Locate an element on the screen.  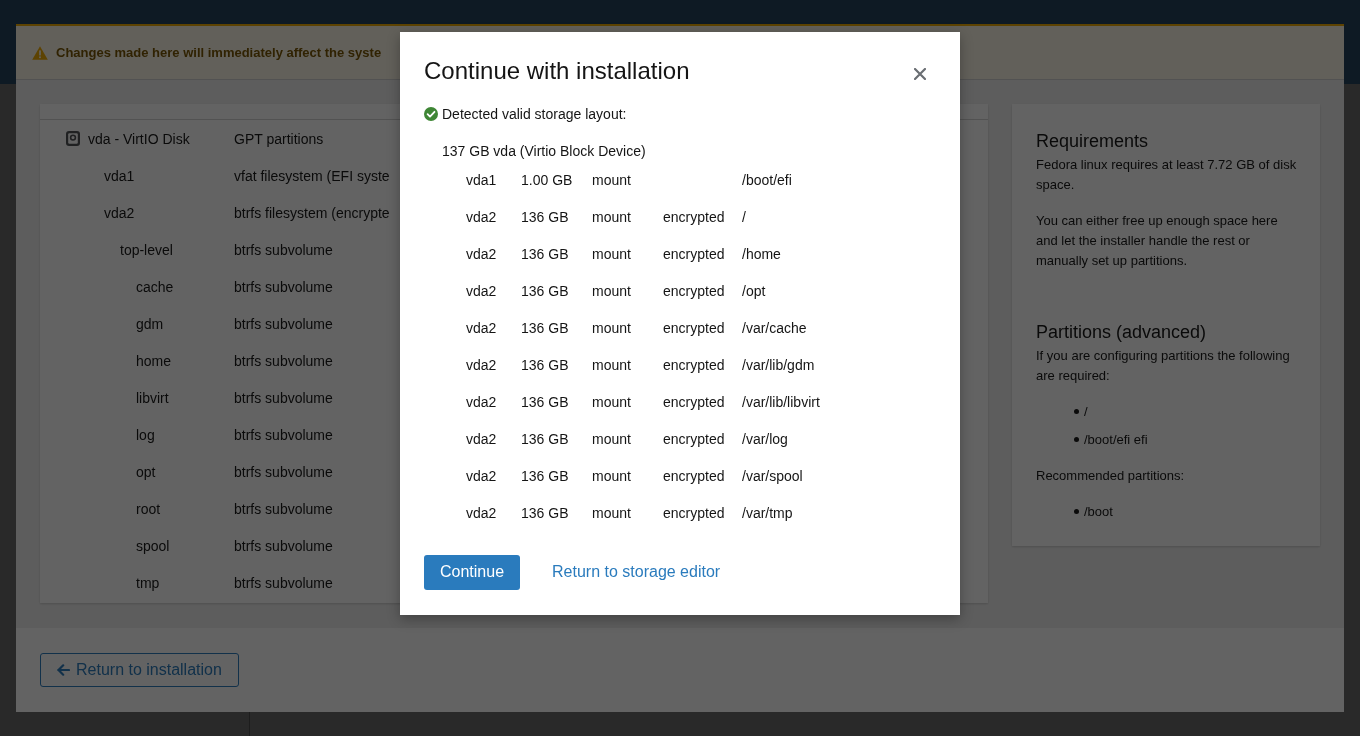
partition-path: /boot/efi efi is located at coordinates (1116, 439).